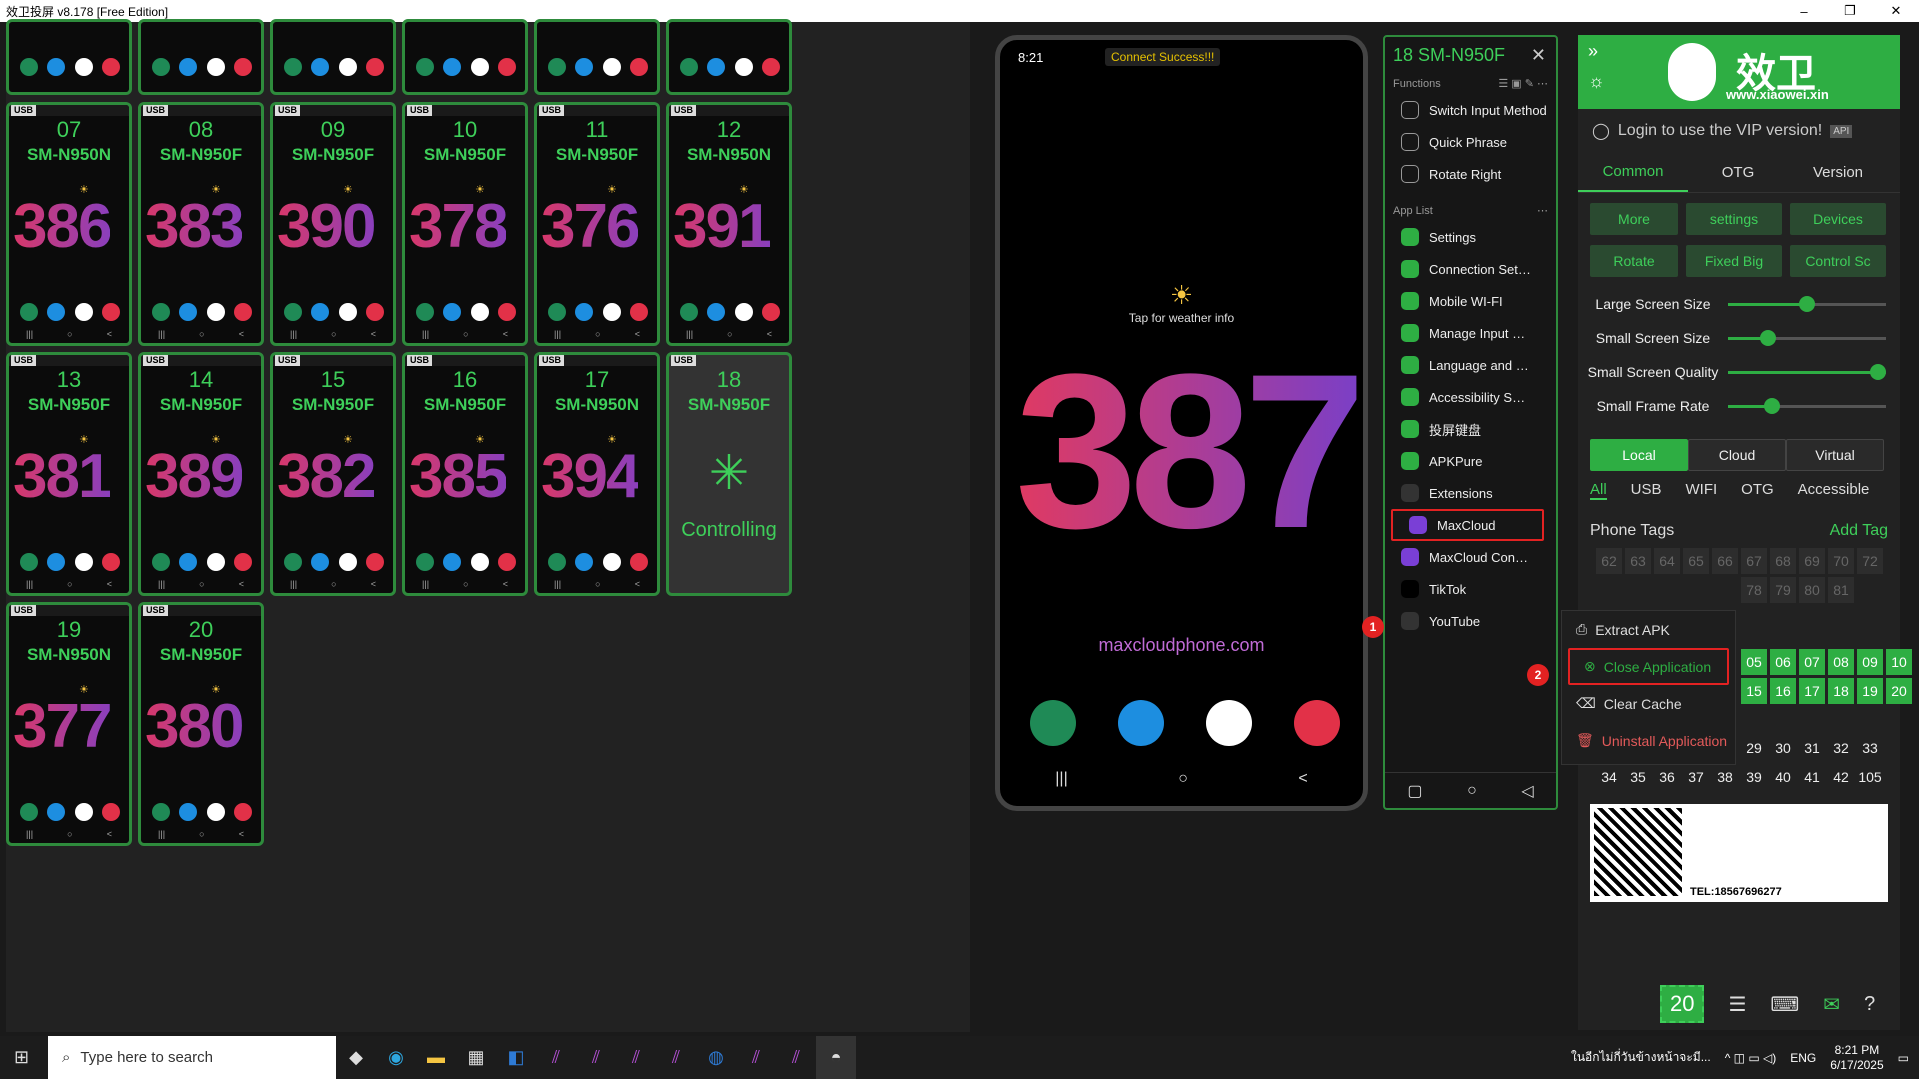  I want to click on app-list-item: Mobile WI-FI, so click(1470, 301).